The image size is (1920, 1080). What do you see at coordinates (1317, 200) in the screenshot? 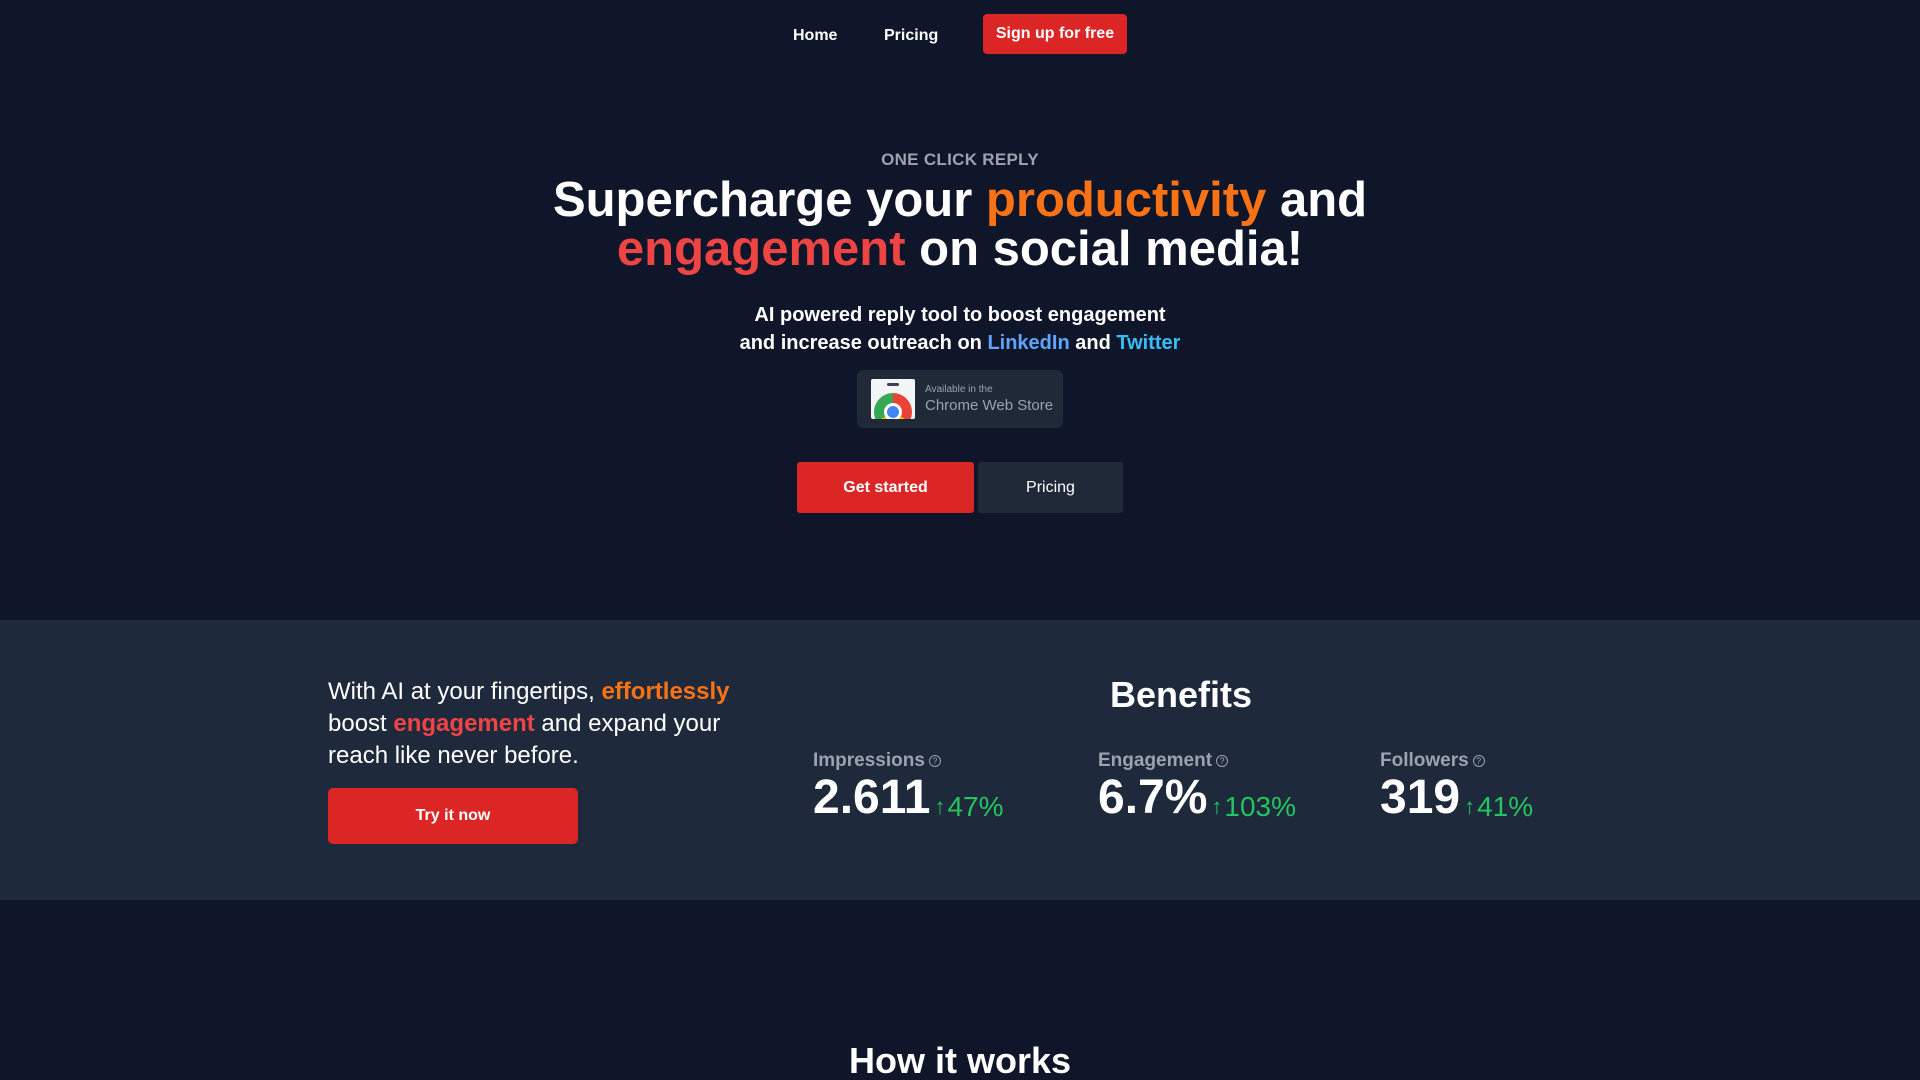
I see `headline-part: and` at bounding box center [1317, 200].